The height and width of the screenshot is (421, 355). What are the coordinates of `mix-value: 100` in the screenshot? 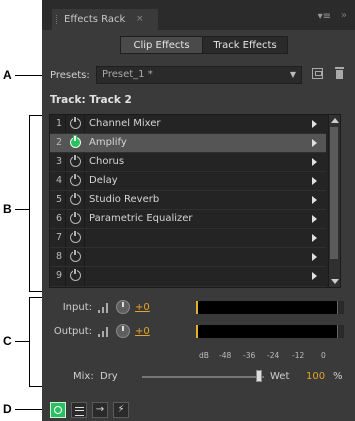 It's located at (315, 376).